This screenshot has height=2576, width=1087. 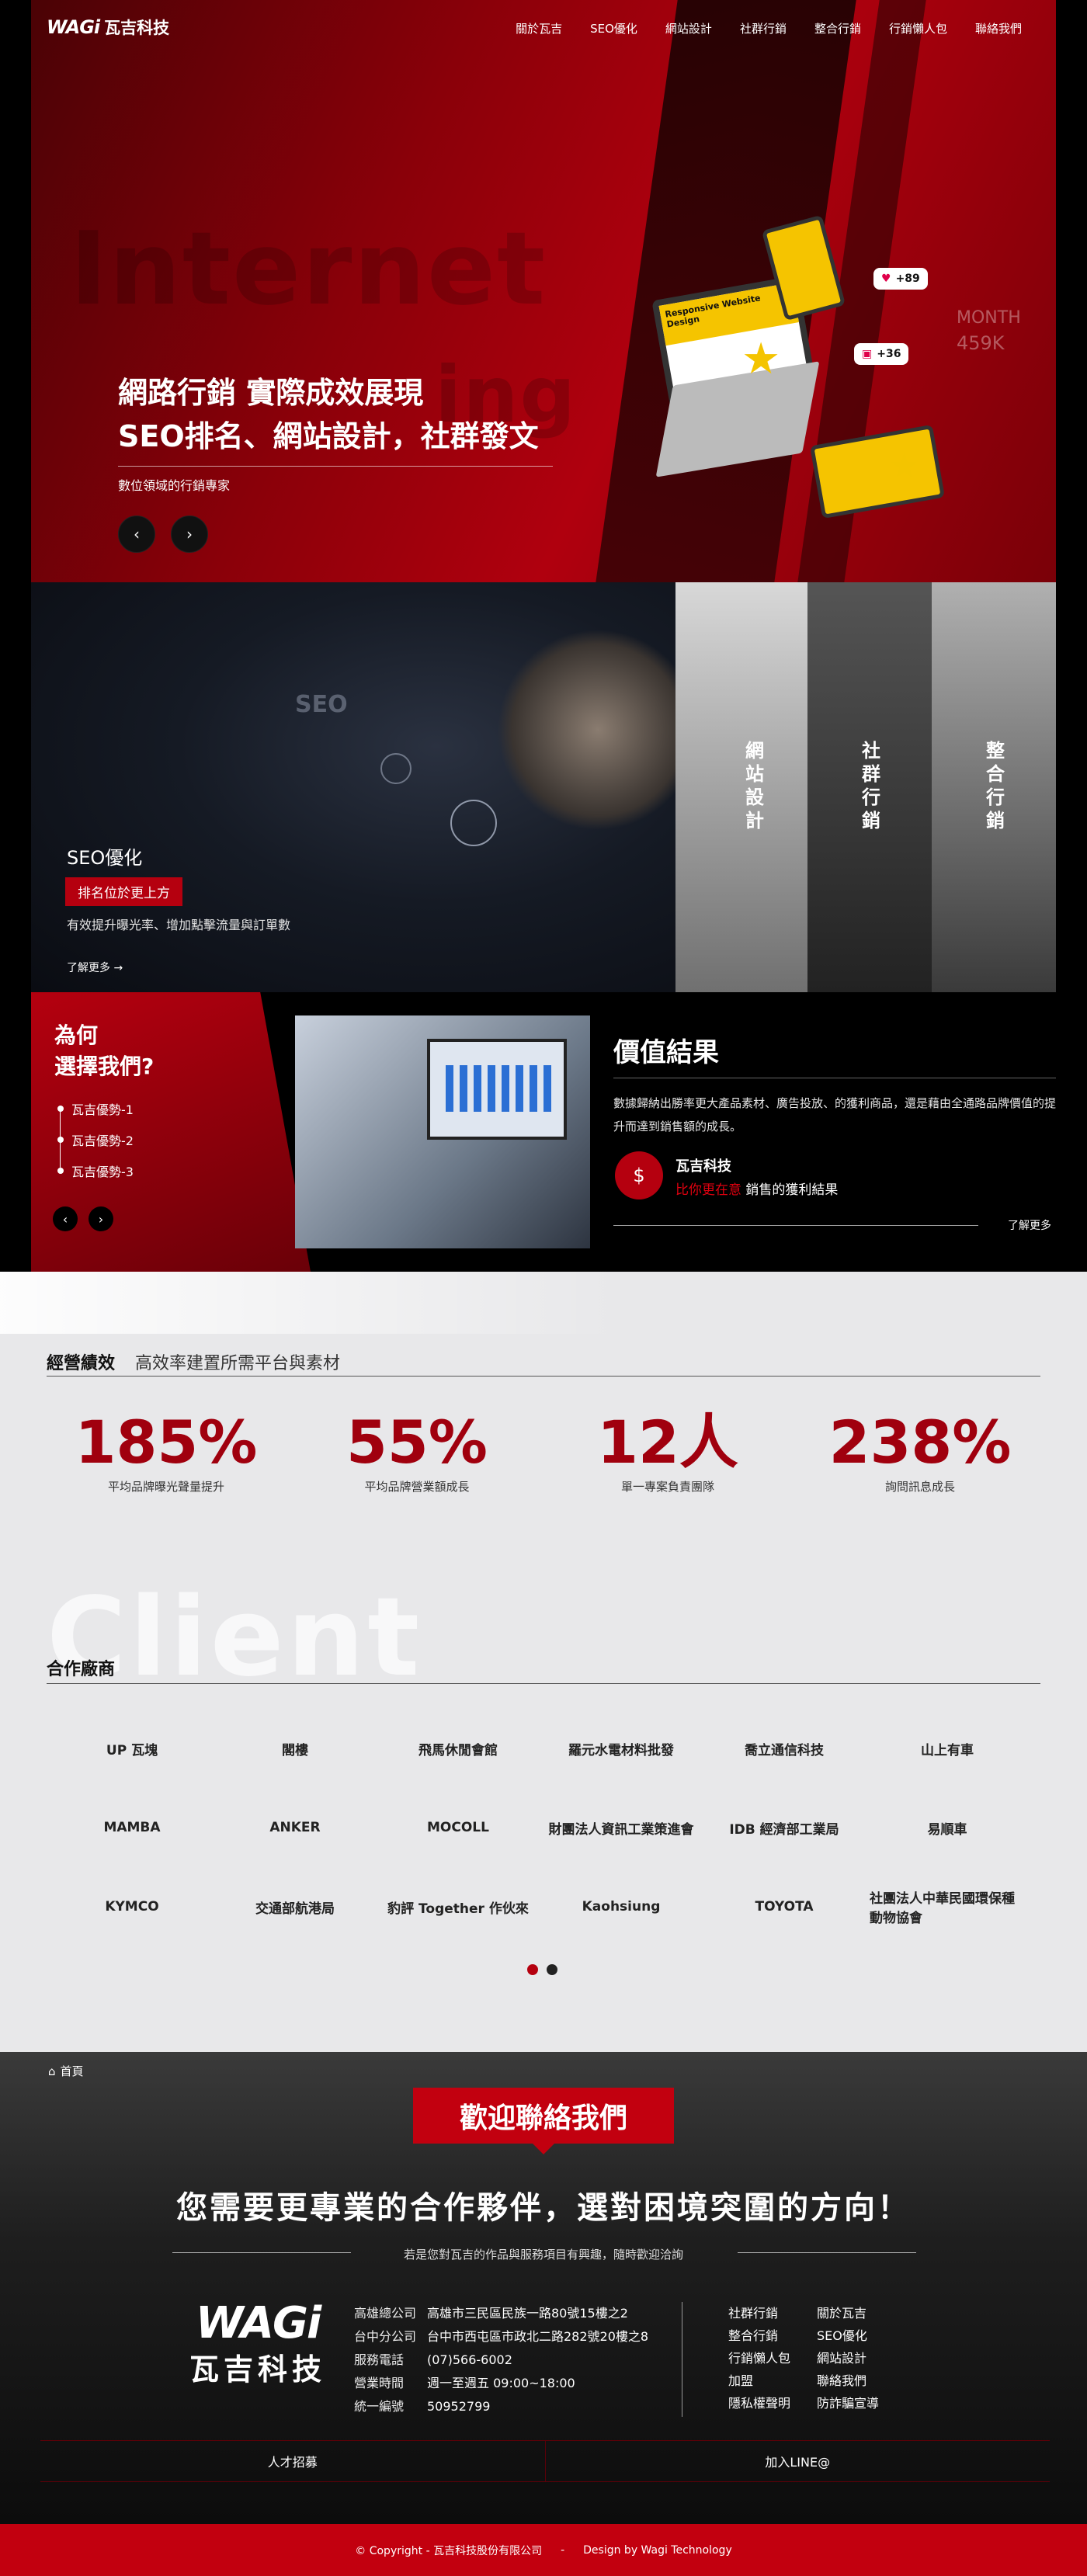 I want to click on line-link: 加入LINE@, so click(x=798, y=2461).